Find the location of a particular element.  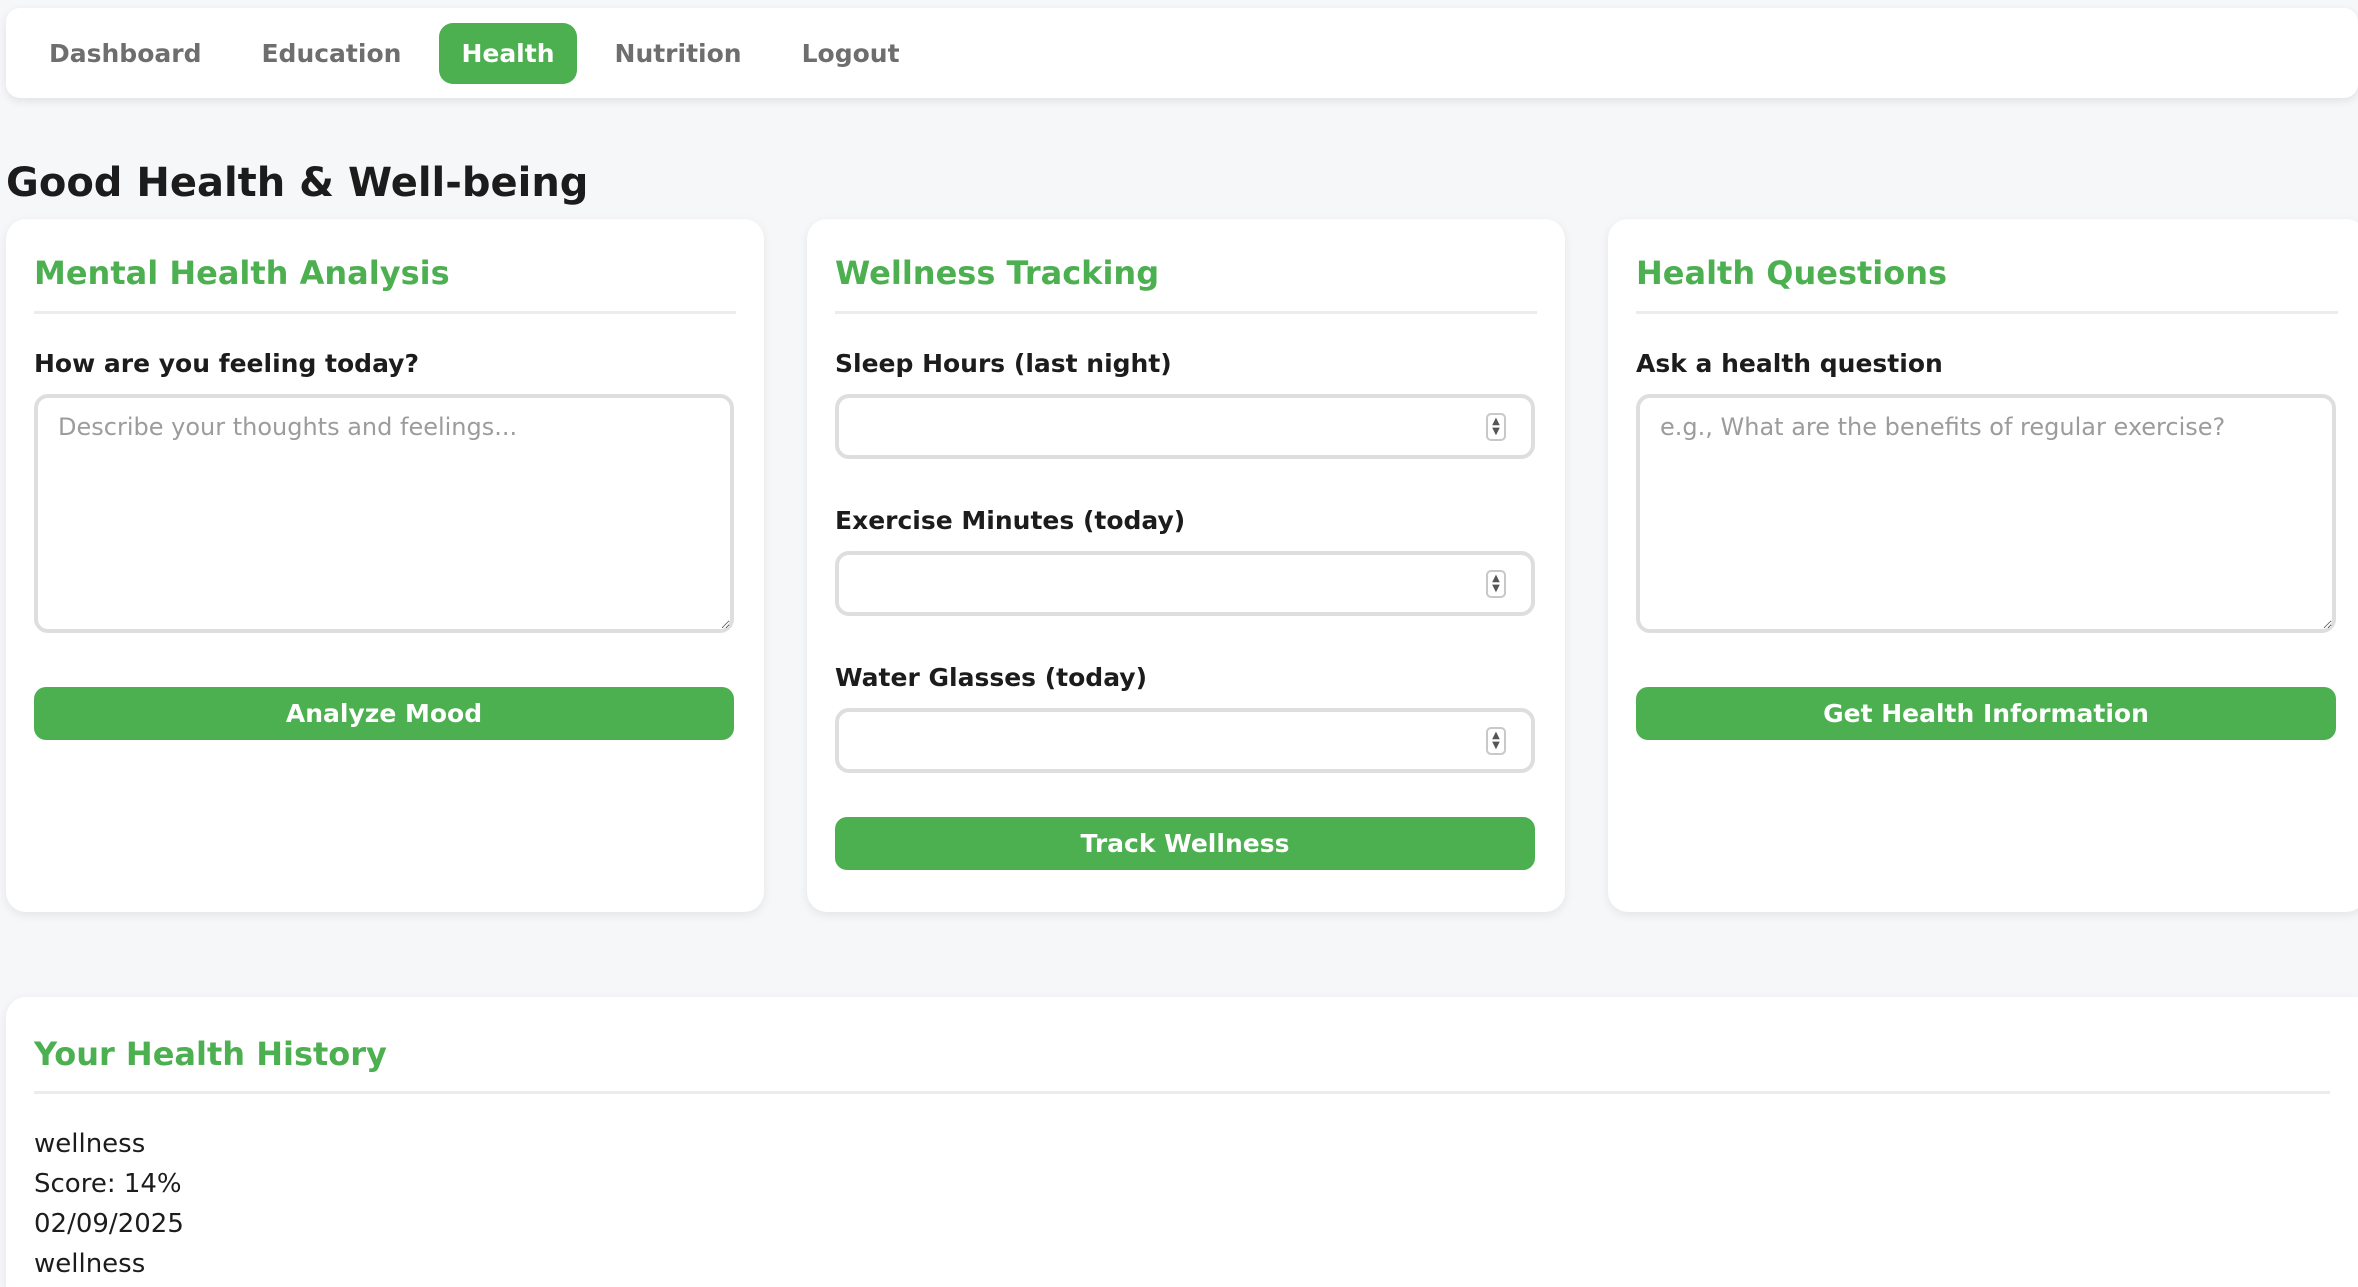

exercise-minutes-label: Exercise Minutes (today) is located at coordinates (1010, 520).